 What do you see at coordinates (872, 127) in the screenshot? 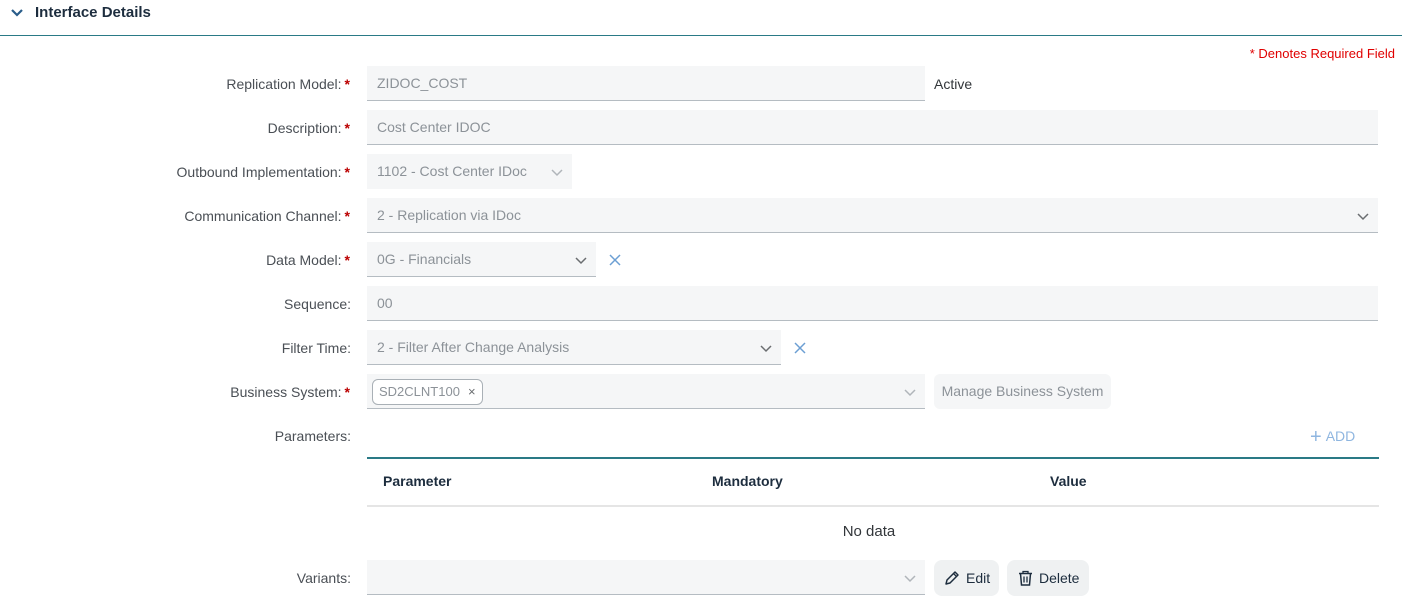
I see `description-field: Cost Center IDOC` at bounding box center [872, 127].